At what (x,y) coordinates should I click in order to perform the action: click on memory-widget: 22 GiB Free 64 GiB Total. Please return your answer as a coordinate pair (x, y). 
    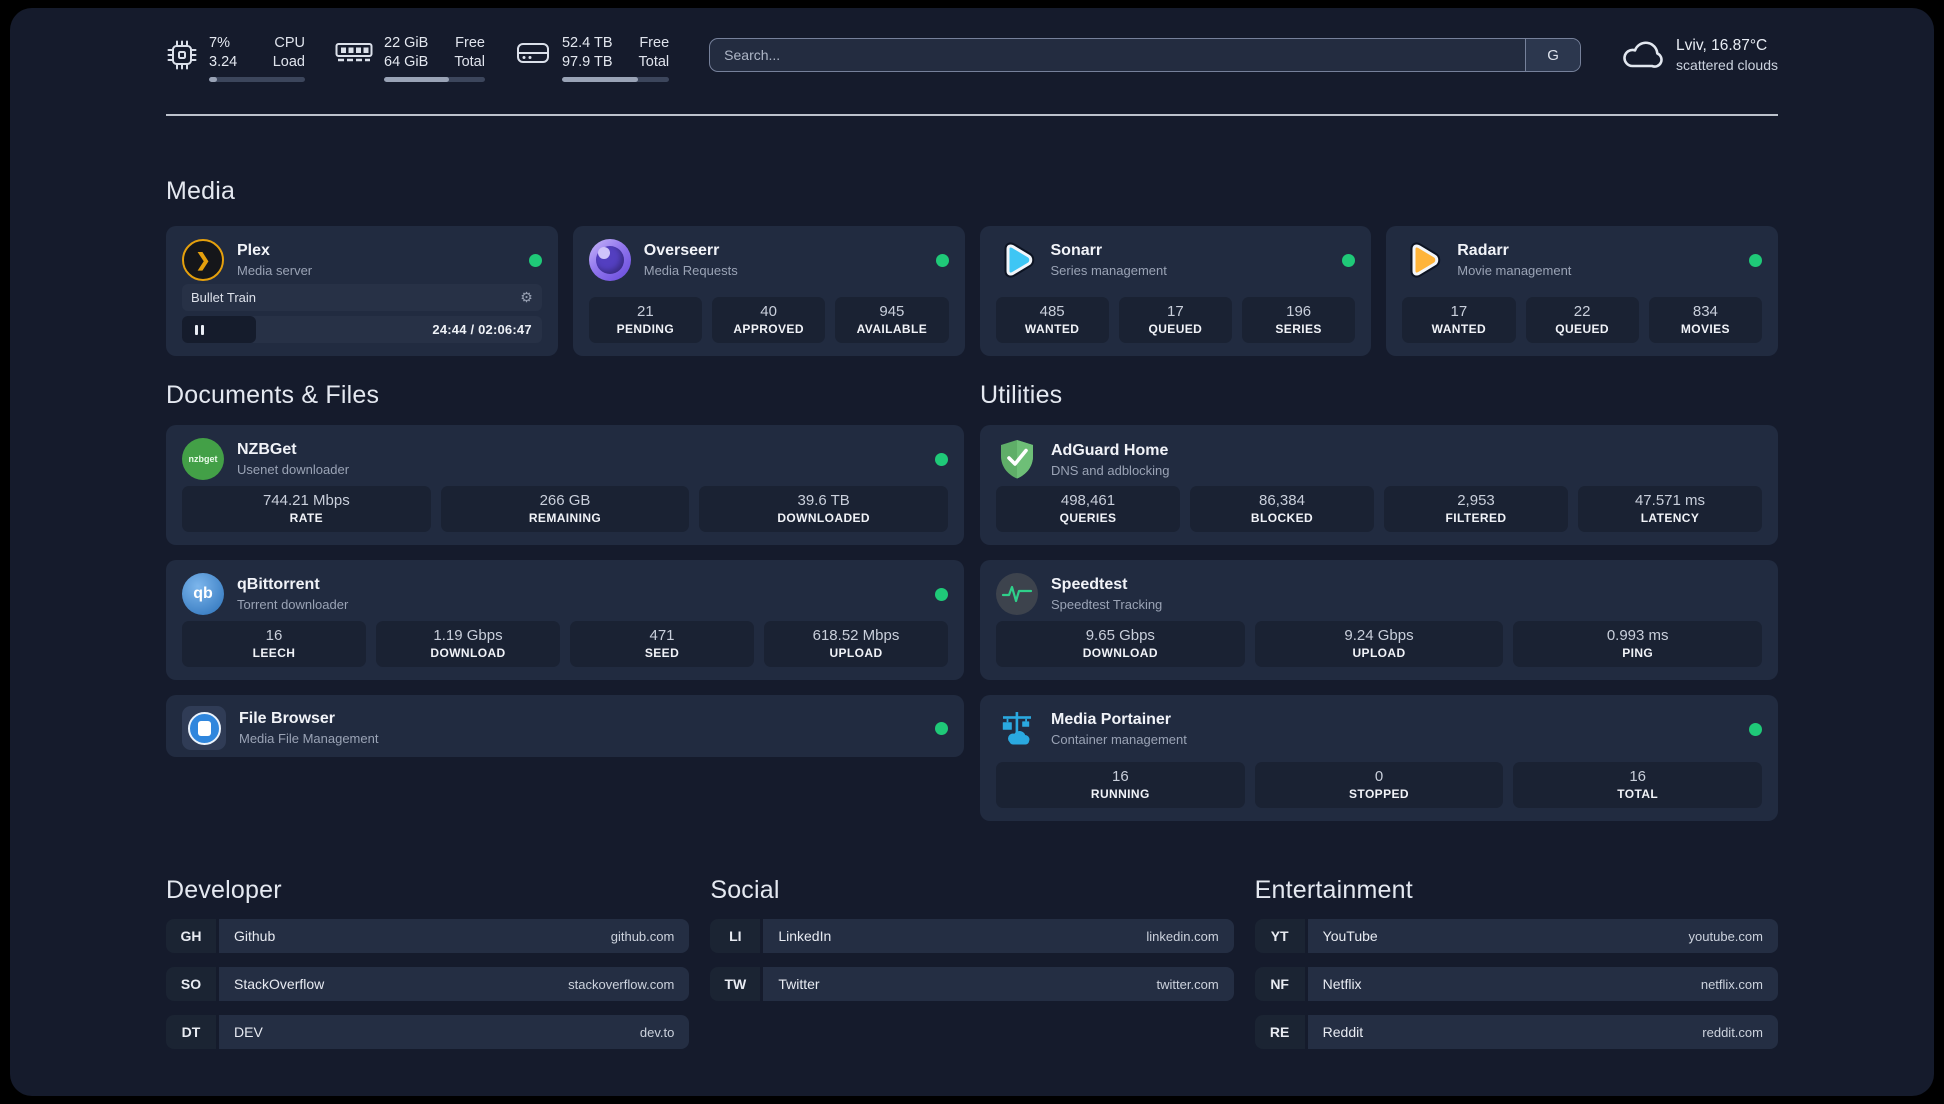
    Looking at the image, I should click on (410, 58).